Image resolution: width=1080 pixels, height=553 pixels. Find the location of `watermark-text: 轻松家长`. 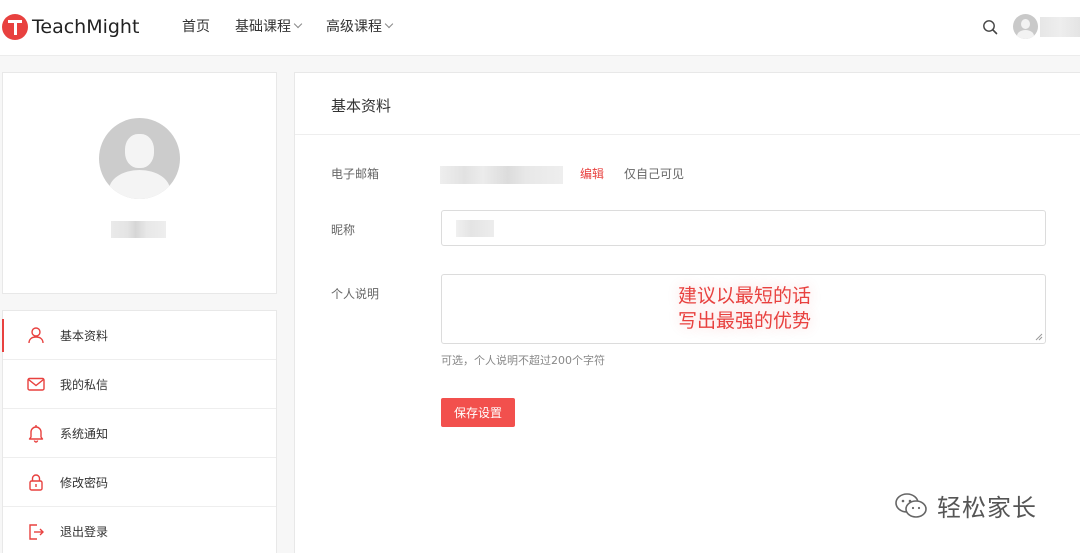

watermark-text: 轻松家长 is located at coordinates (987, 508).